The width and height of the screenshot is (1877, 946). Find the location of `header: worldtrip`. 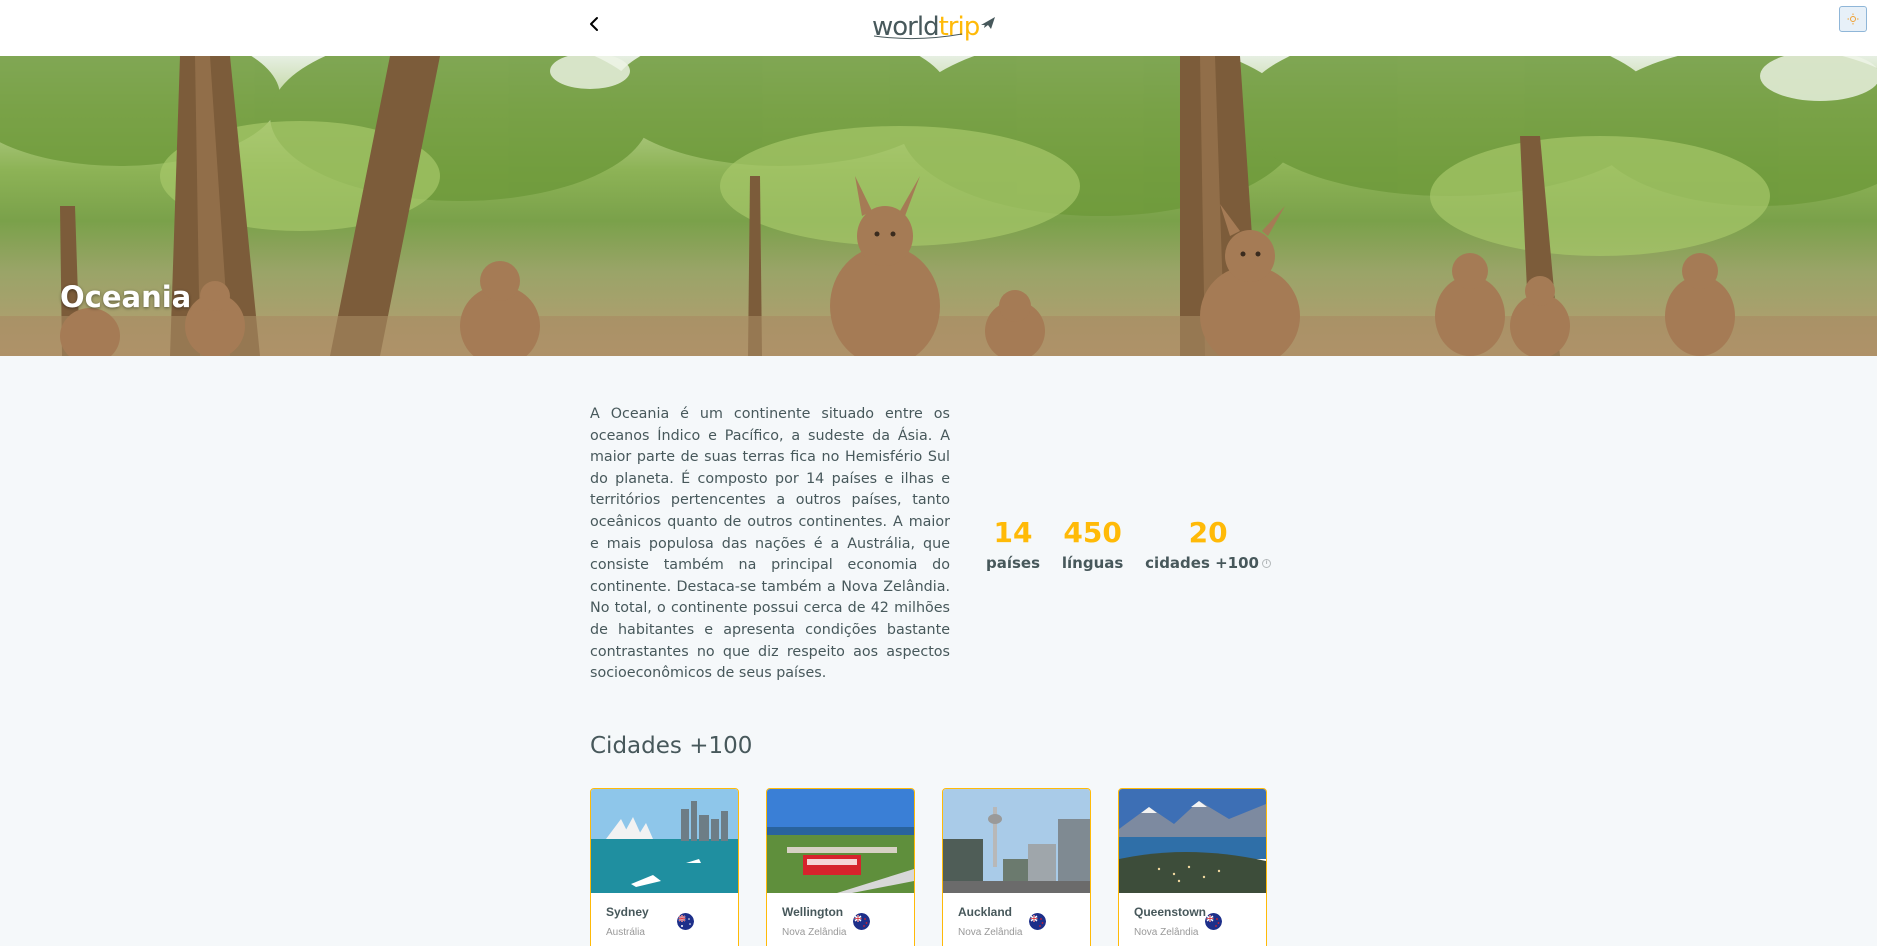

header: worldtrip is located at coordinates (938, 28).